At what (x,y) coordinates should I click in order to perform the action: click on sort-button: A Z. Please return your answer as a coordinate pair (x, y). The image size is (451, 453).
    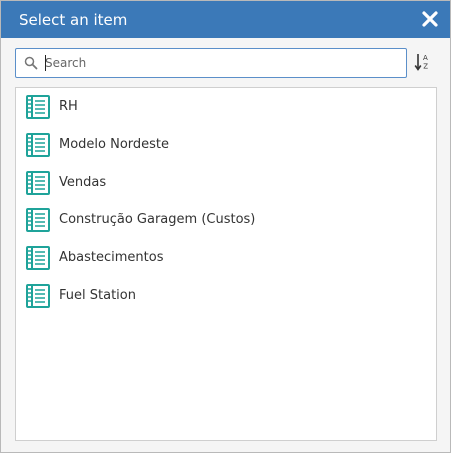
    Looking at the image, I should click on (423, 62).